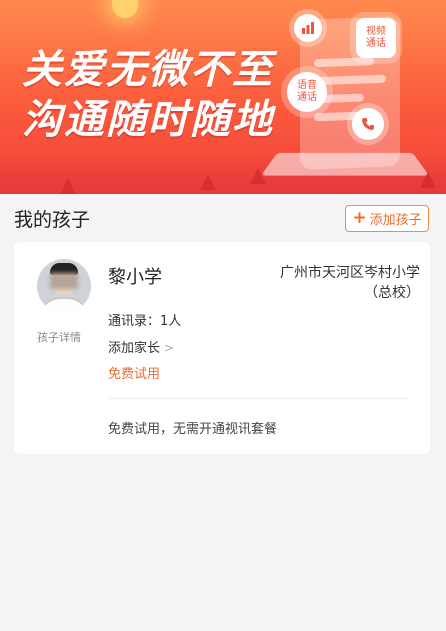 The image size is (446, 631). Describe the element at coordinates (368, 124) in the screenshot. I see `phone-icon` at that location.